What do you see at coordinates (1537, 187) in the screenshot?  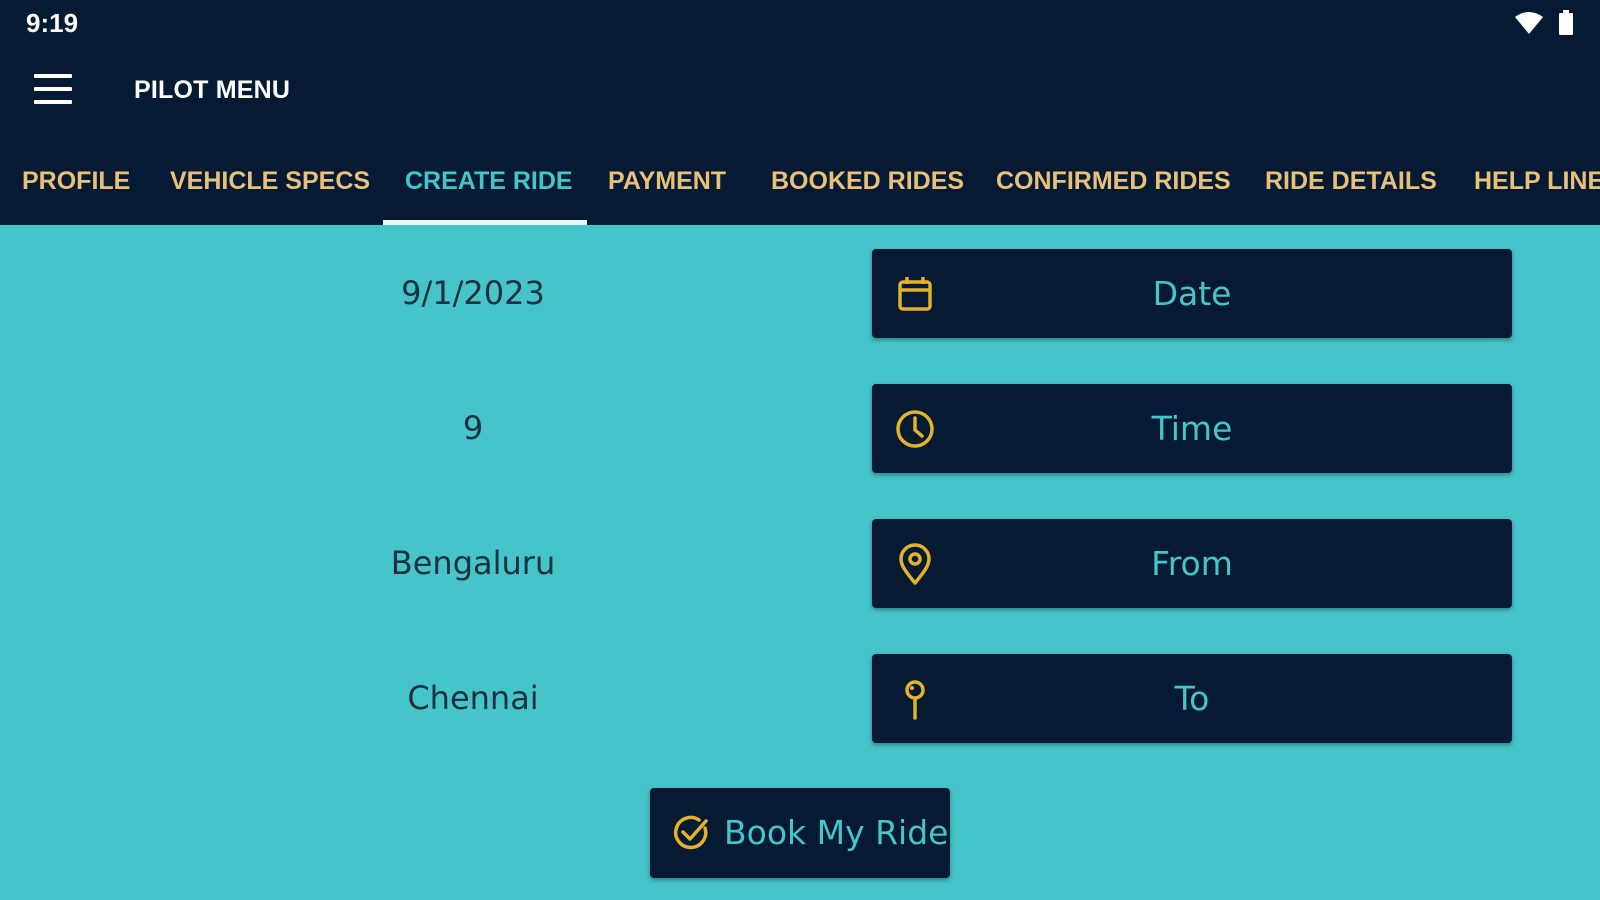 I see `tab-help-line: HELP LINE` at bounding box center [1537, 187].